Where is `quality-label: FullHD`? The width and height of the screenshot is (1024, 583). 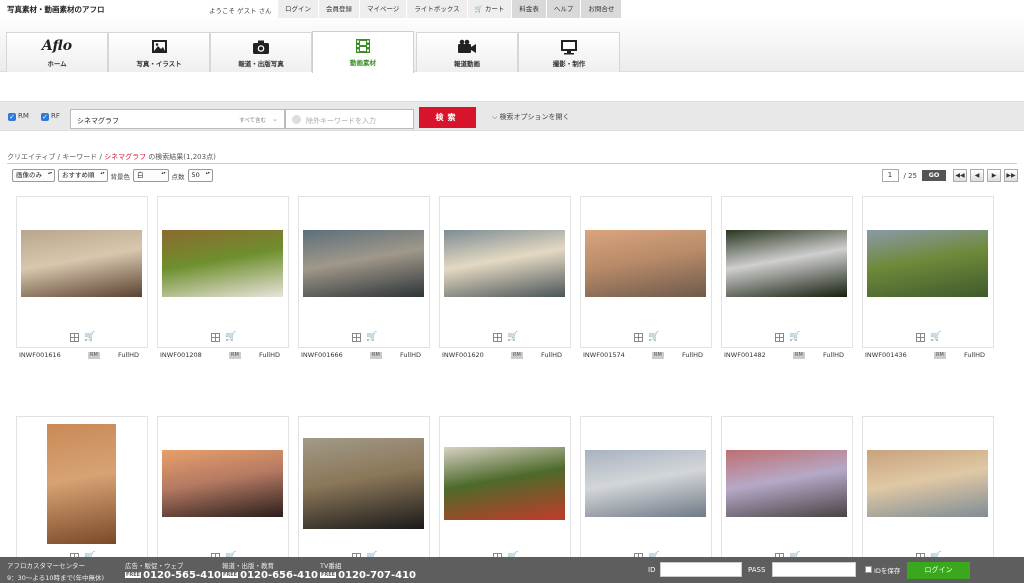 quality-label: FullHD is located at coordinates (693, 355).